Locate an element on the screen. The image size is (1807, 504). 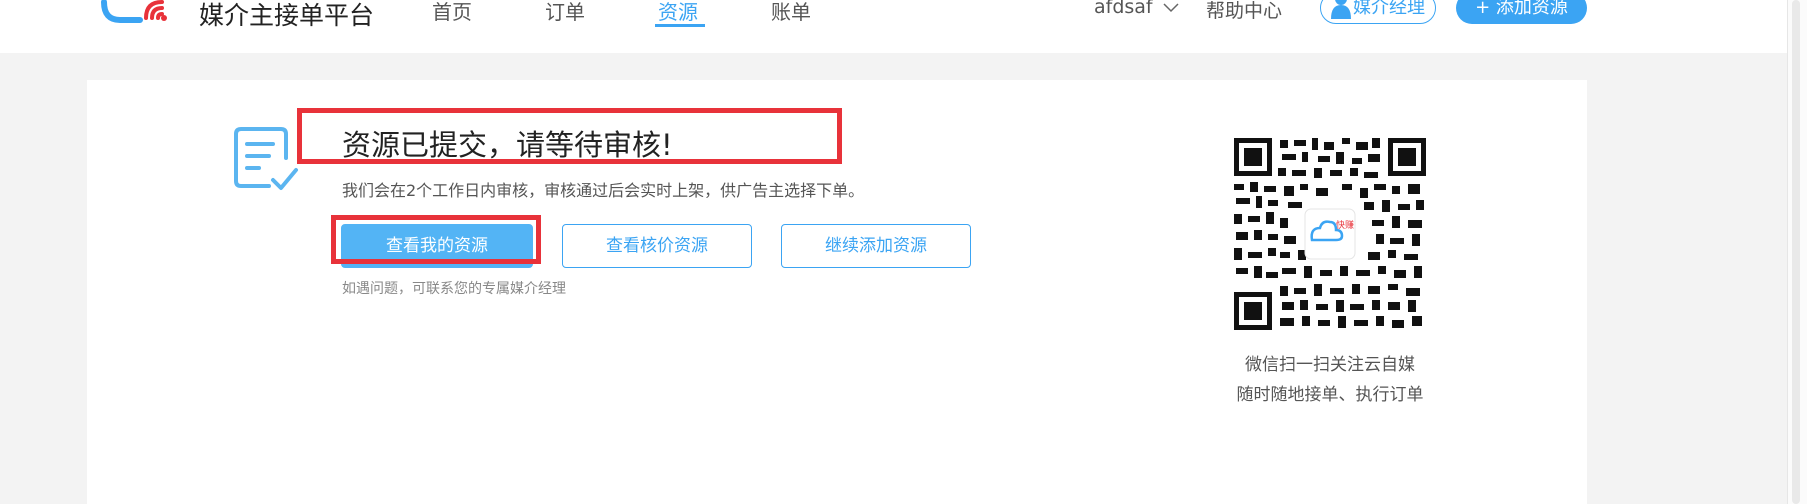
cloud-wifi-logo-icon is located at coordinates (134, 11).